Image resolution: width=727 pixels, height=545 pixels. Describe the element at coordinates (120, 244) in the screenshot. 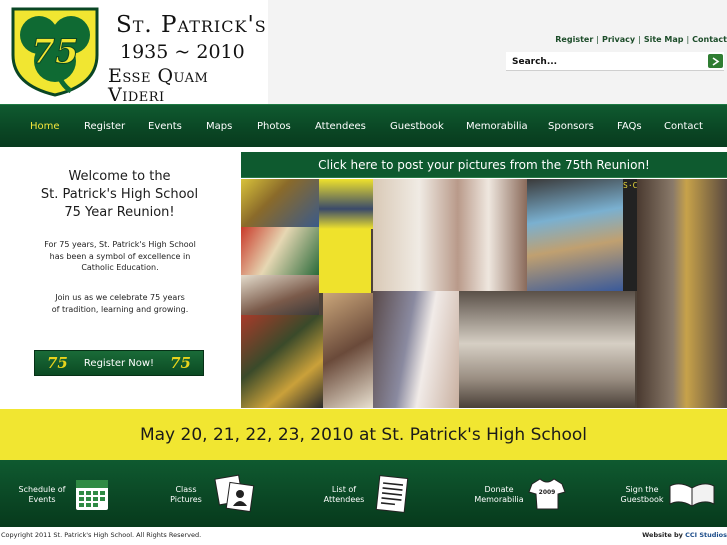

I see `paragraph-line: For 75 years, St. Patrick's High School` at that location.